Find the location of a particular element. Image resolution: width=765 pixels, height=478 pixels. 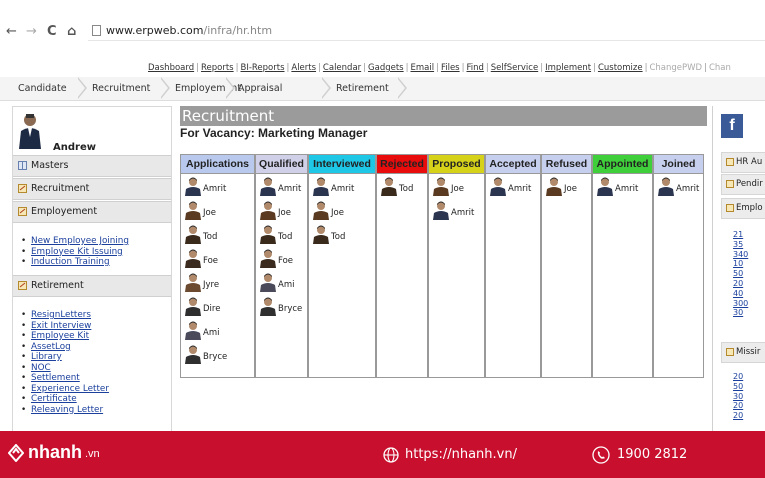

retirement-link: AssetLog is located at coordinates (65, 347).